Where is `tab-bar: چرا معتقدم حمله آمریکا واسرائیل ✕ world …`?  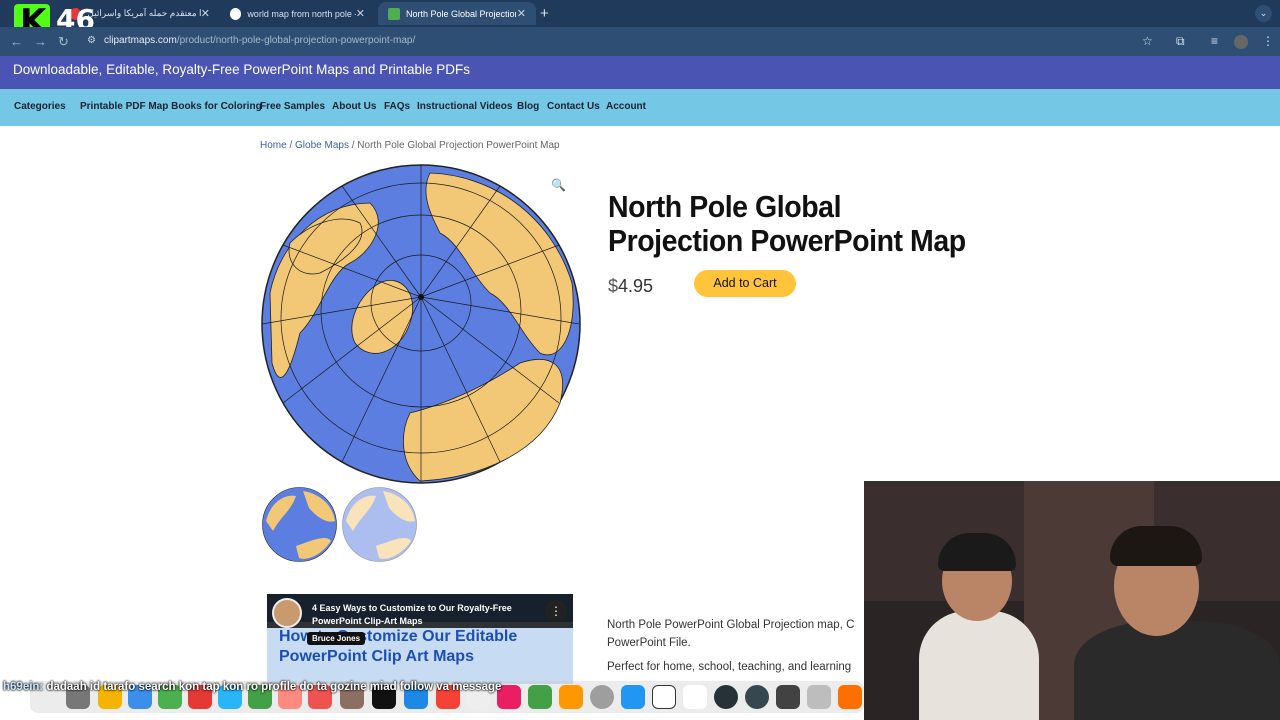 tab-bar: چرا معتقدم حمله آمریکا واسرائیل ✕ world … is located at coordinates (640, 13).